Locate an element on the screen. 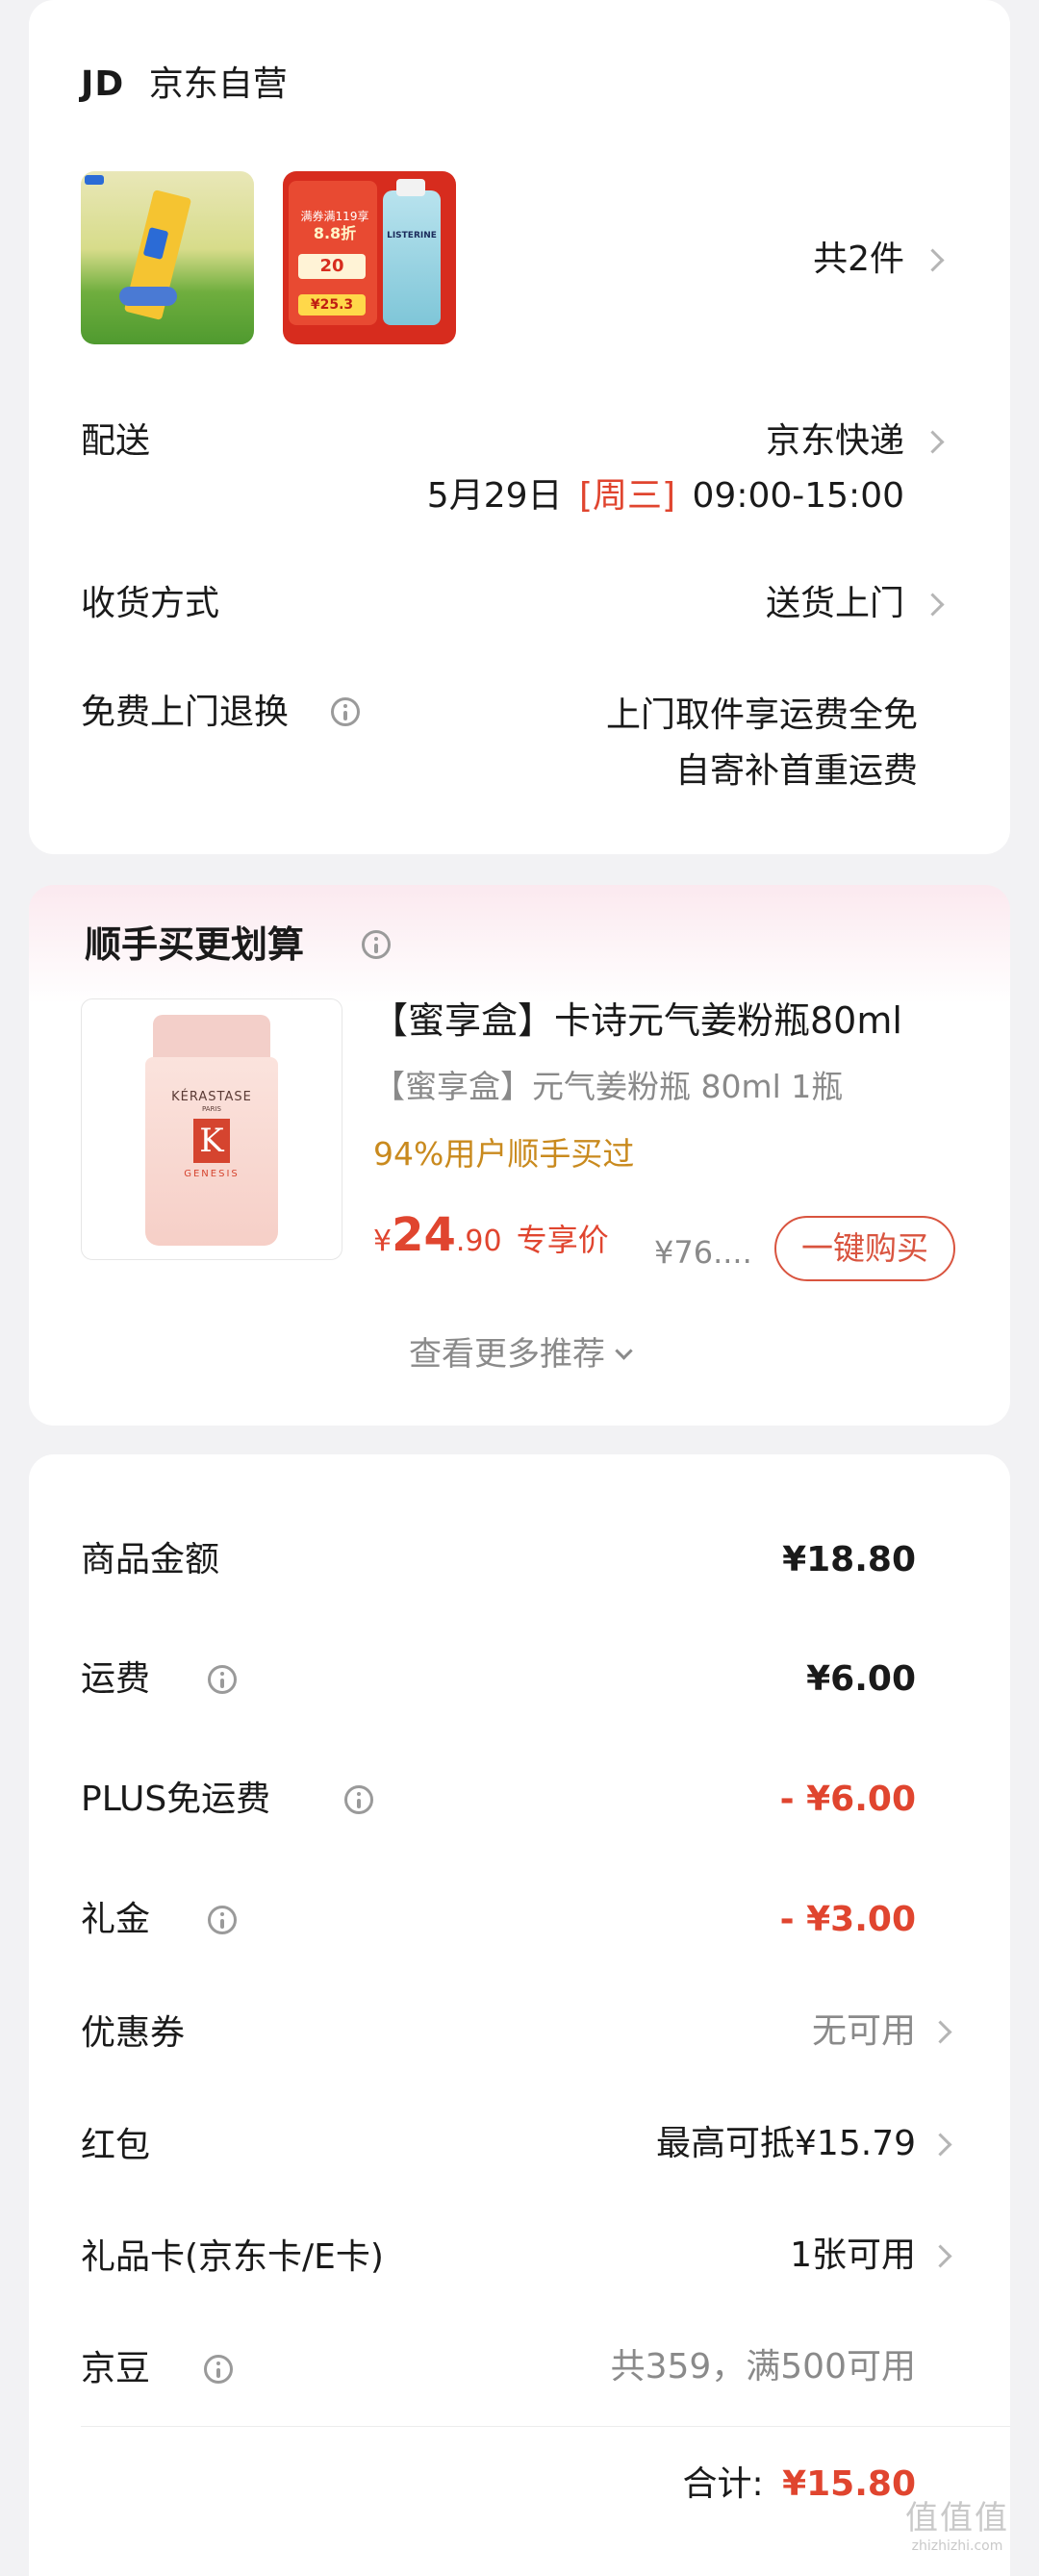 The image size is (1039, 2576). total-label: 合计: is located at coordinates (723, 2484).